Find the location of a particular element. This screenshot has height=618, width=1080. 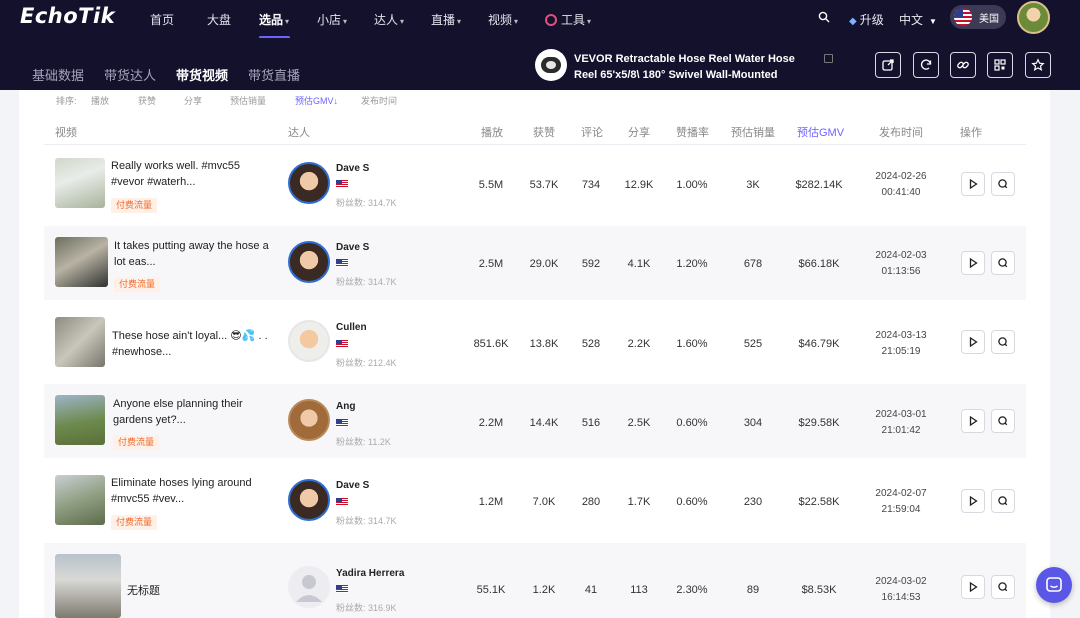

col-shares: 分享 is located at coordinates (639, 132).